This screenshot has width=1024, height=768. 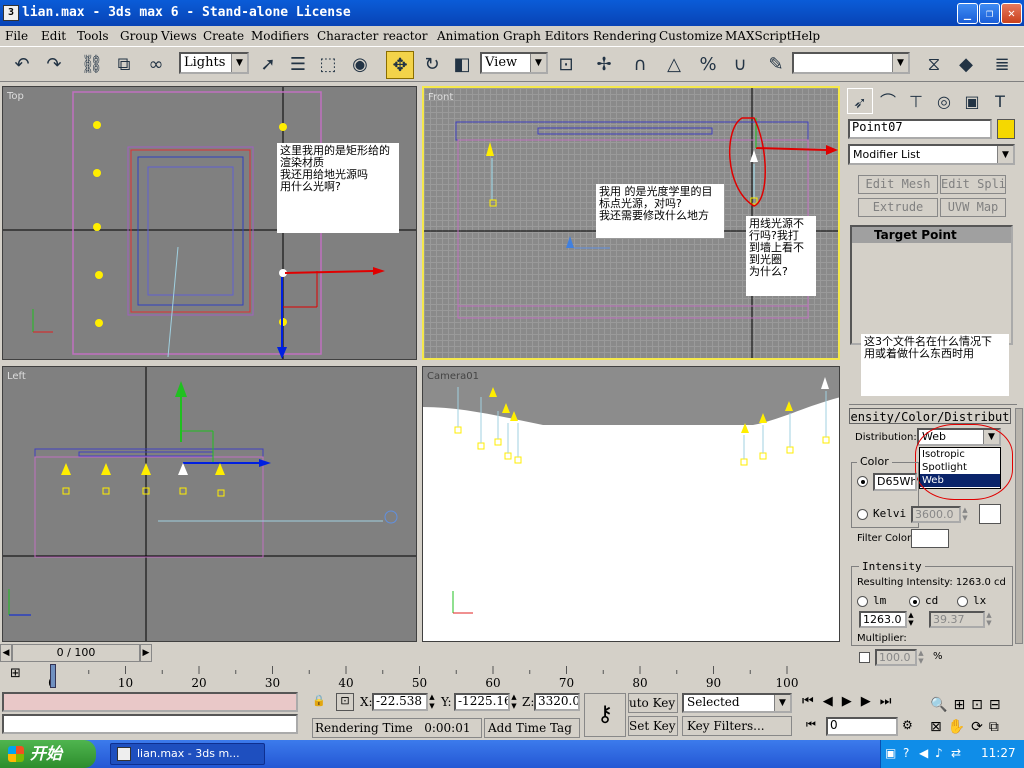 What do you see at coordinates (48, 754) in the screenshot?
I see `start-button: 开始` at bounding box center [48, 754].